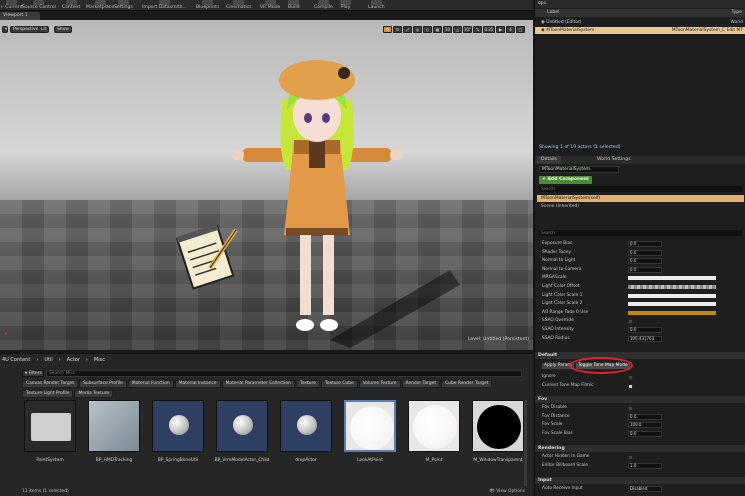 This screenshot has width=745, height=496. I want to click on show-button: Show, so click(63, 29).